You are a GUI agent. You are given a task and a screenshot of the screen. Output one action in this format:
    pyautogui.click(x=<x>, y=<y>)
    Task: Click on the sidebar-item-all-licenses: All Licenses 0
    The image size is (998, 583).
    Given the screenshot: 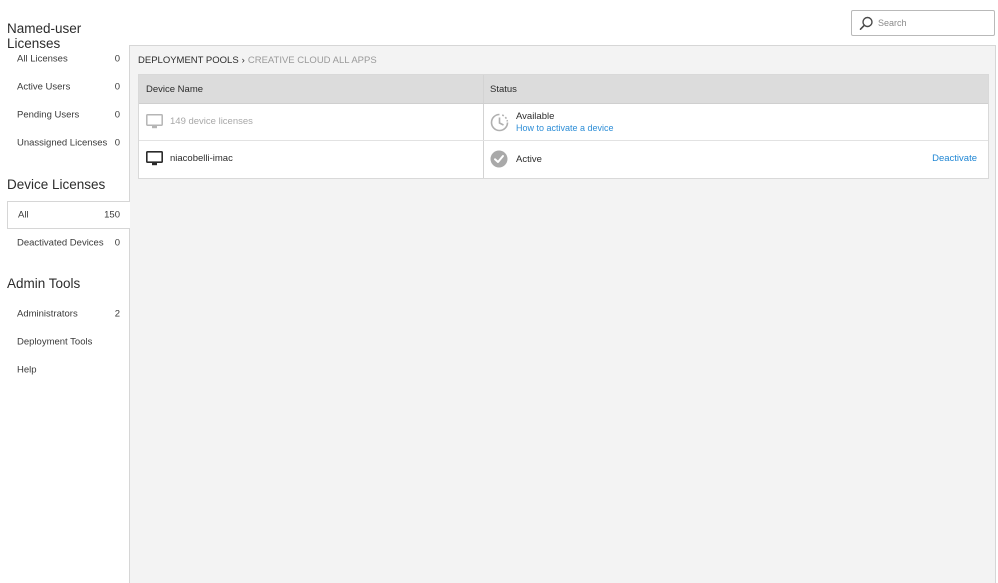 What is the action you would take?
    pyautogui.click(x=65, y=59)
    